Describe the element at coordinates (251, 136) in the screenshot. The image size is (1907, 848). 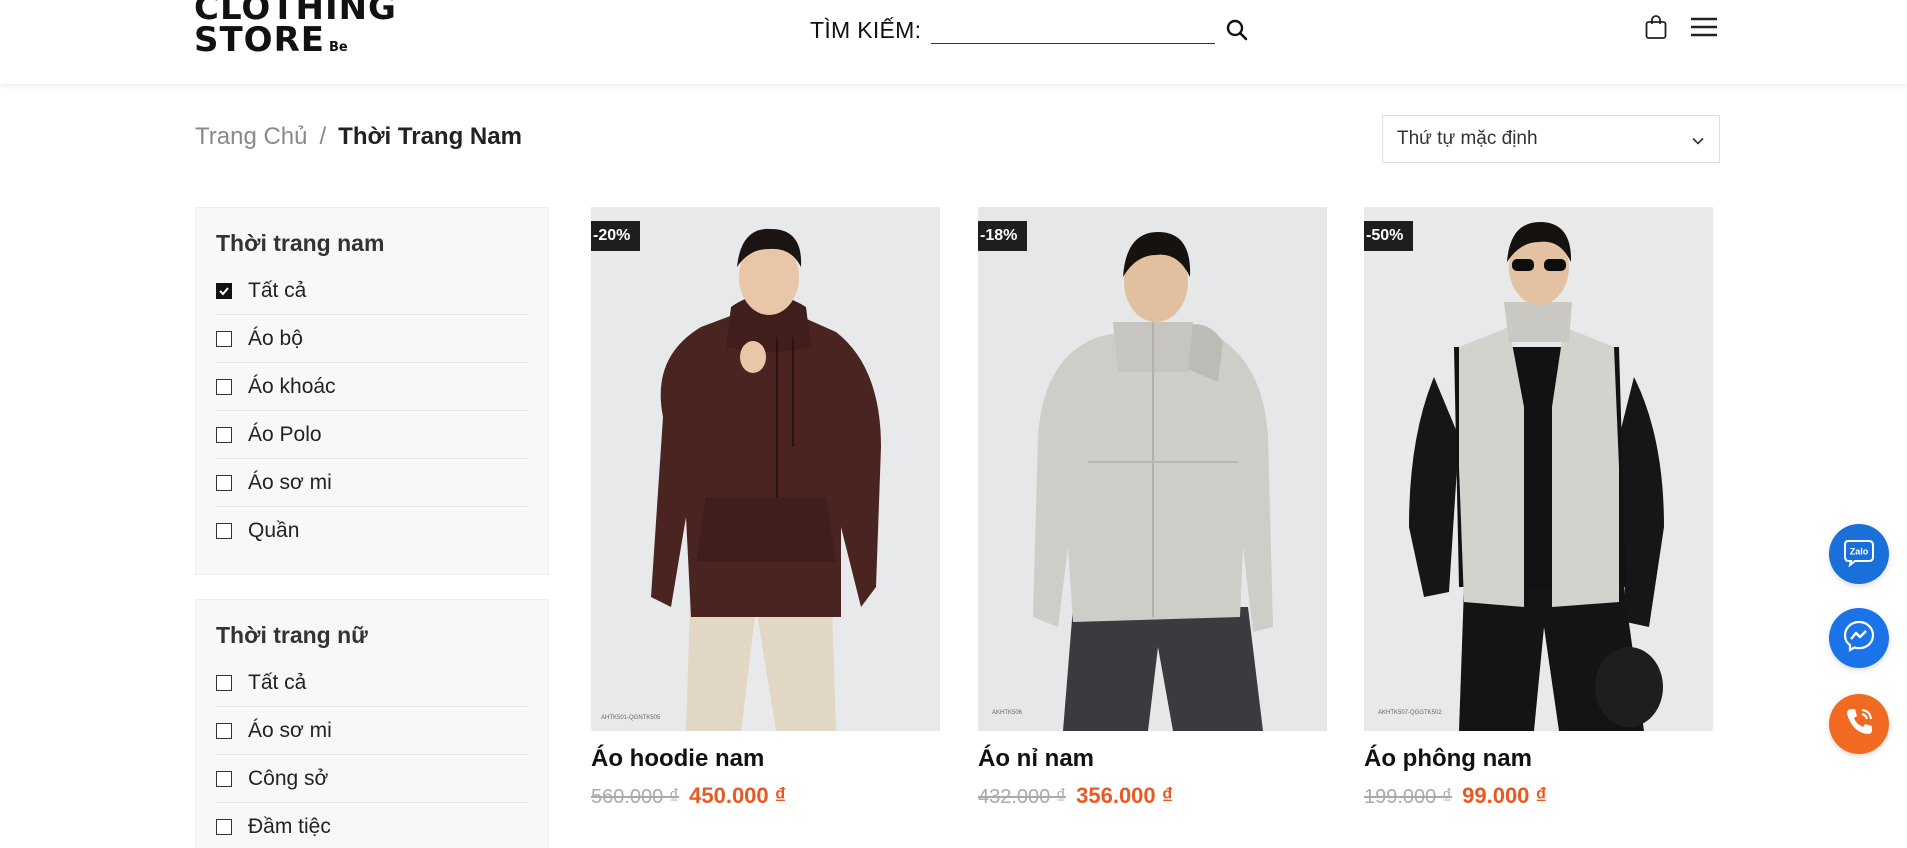
I see `breadcrumb-home-link: Trang Chủ` at that location.